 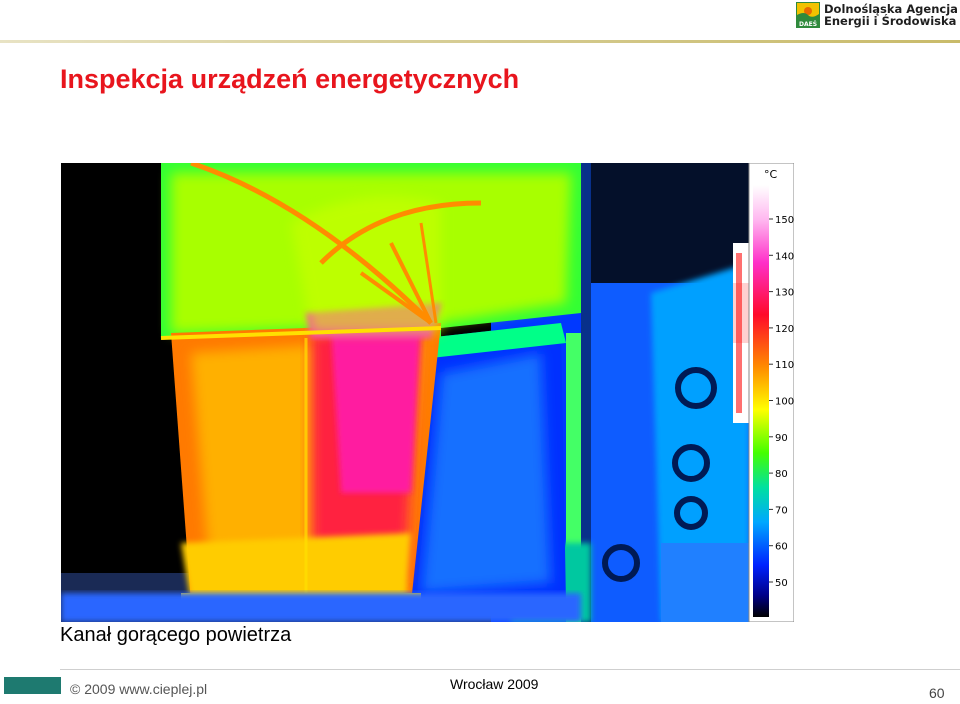 What do you see at coordinates (139, 689) in the screenshot?
I see `footer-copyright: © 2009 www.cieplej.pl` at bounding box center [139, 689].